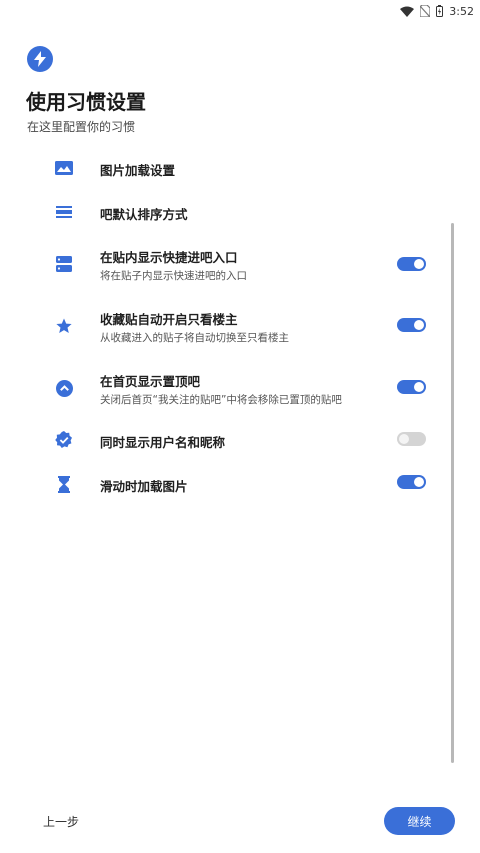 This screenshot has height=853, width=480. I want to click on scrollbar, so click(452, 493).